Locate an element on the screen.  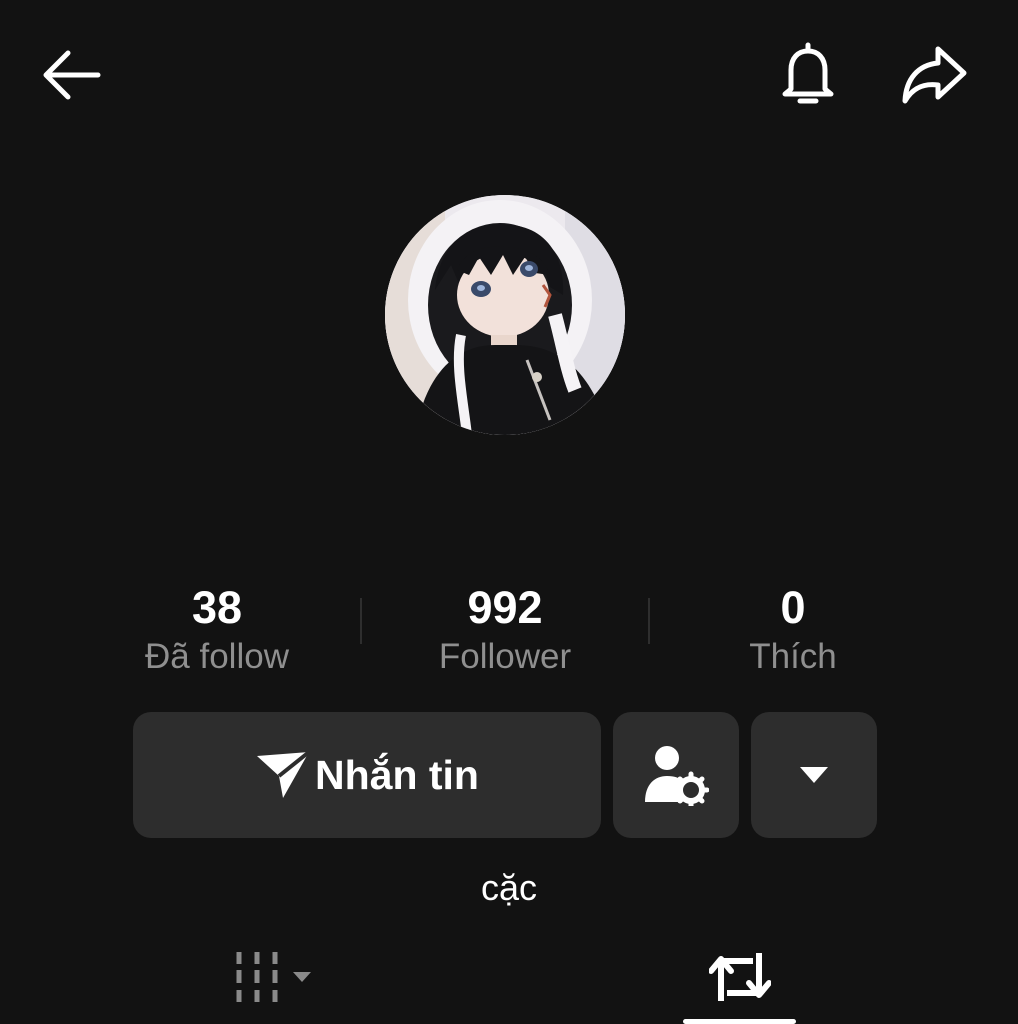
user-gear-icon is located at coordinates (677, 776).